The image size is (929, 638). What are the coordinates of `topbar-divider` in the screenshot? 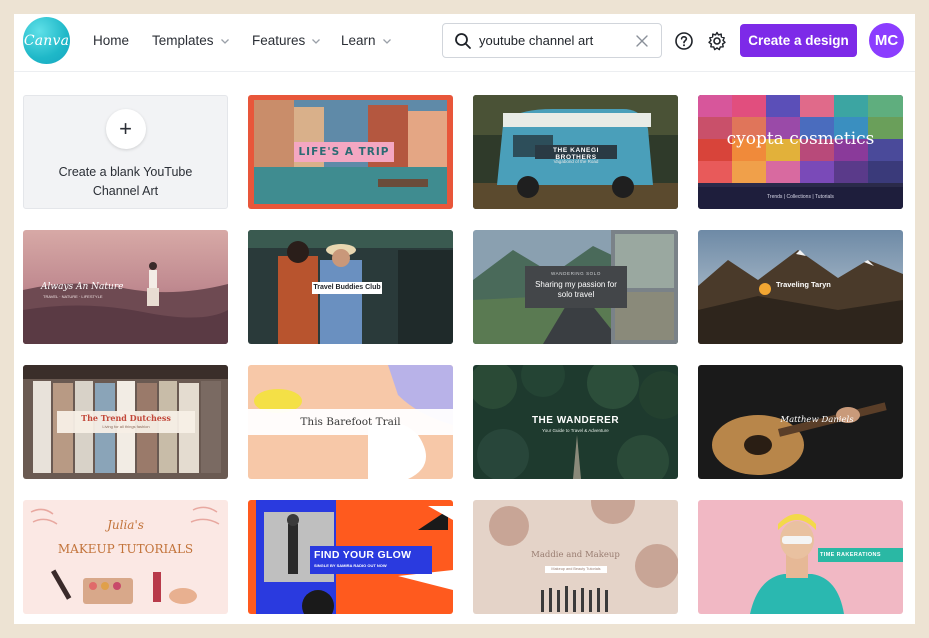 It's located at (464, 71).